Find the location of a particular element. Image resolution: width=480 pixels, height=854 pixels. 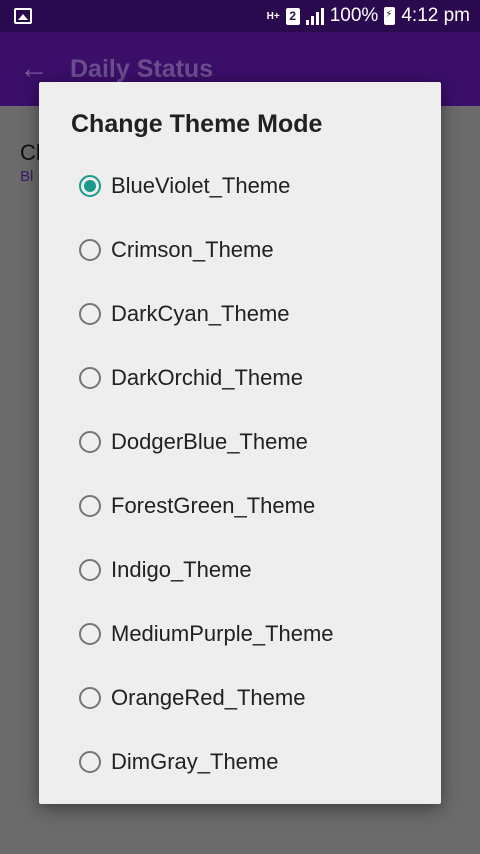

status-bar: H+ 2 100% 4:12 pm is located at coordinates (240, 16).